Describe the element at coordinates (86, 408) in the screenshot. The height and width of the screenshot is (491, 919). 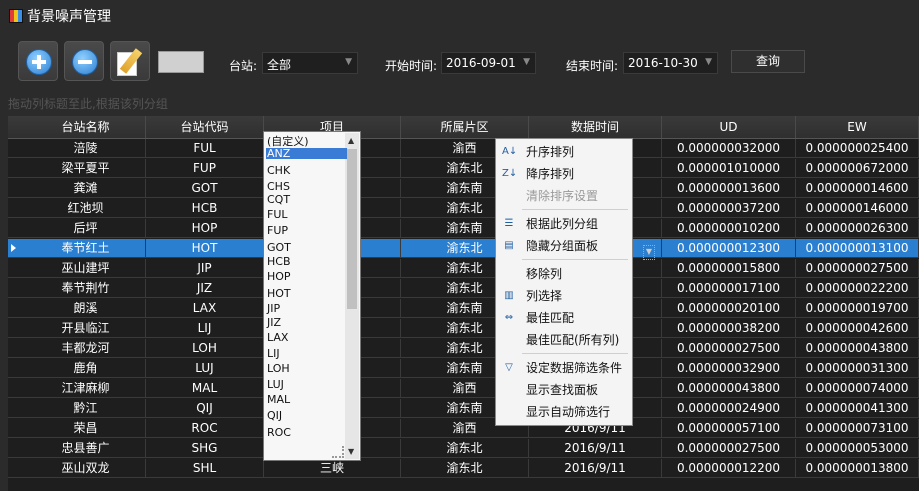
I see `table-cell: 黔江` at that location.